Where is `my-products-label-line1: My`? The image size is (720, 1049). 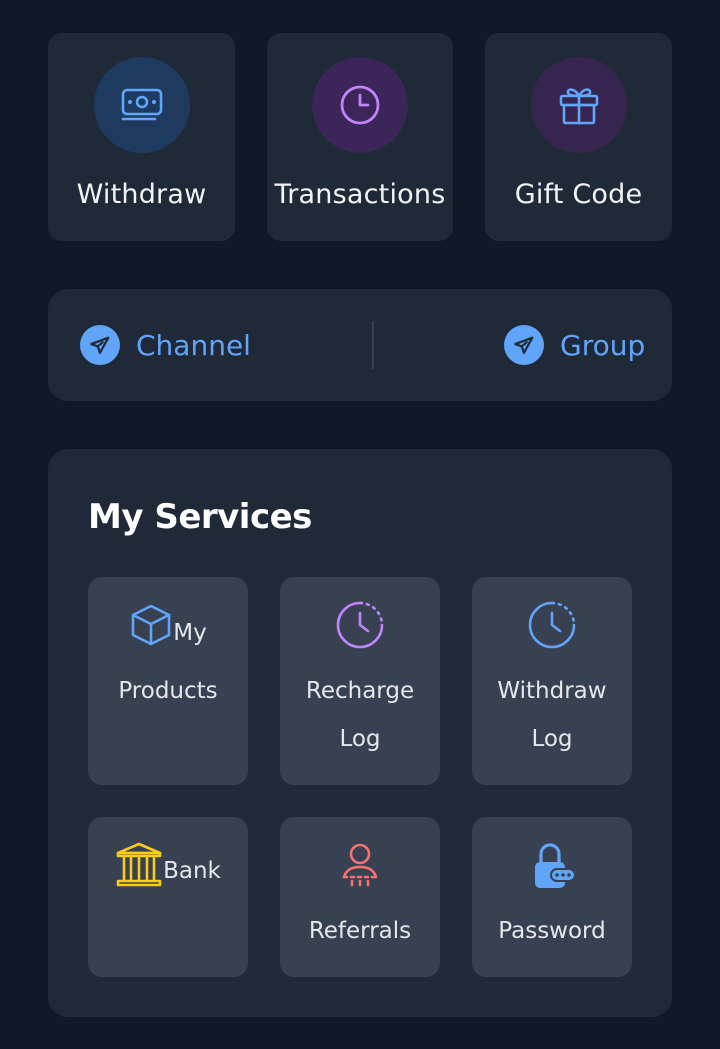 my-products-label-line1: My is located at coordinates (190, 633).